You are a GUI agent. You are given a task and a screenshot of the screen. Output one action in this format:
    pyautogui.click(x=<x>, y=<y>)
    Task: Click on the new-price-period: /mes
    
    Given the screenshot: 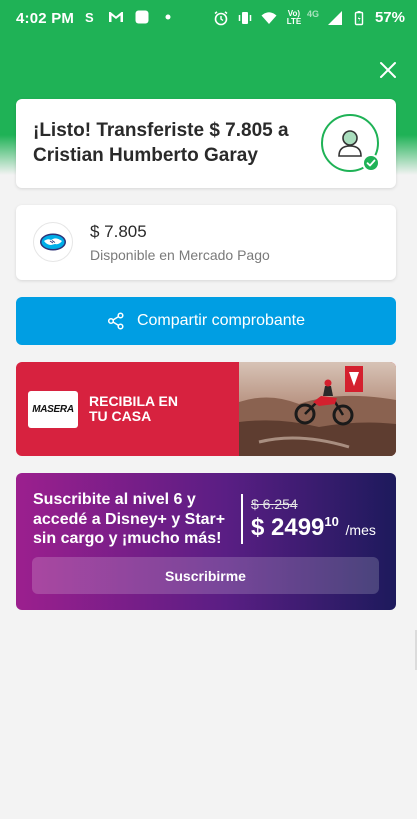 What is the action you would take?
    pyautogui.click(x=360, y=530)
    